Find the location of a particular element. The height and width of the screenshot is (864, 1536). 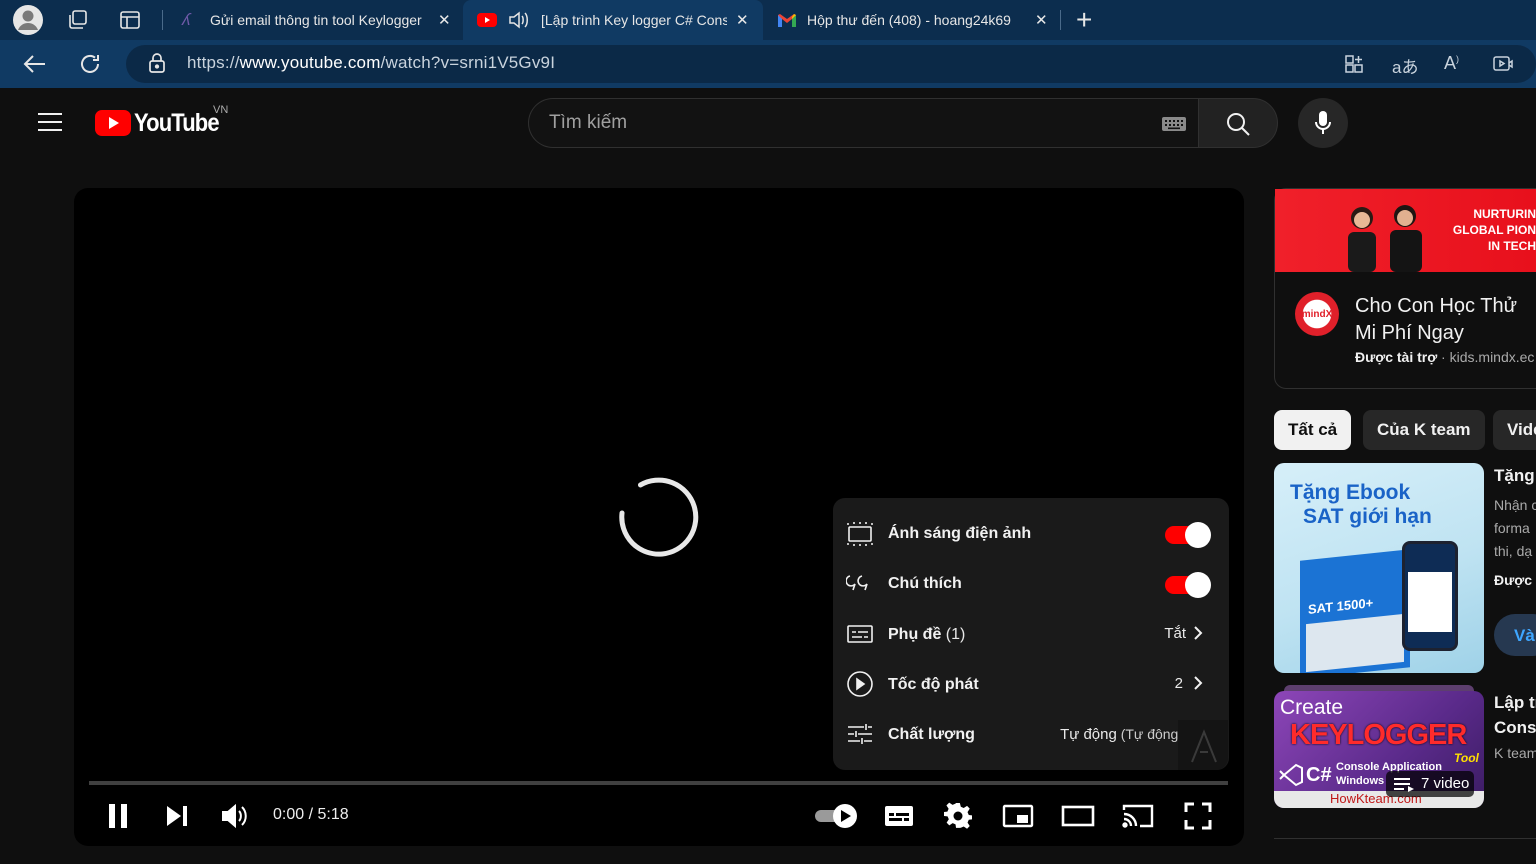

chip-all: Tất cả is located at coordinates (1313, 430).